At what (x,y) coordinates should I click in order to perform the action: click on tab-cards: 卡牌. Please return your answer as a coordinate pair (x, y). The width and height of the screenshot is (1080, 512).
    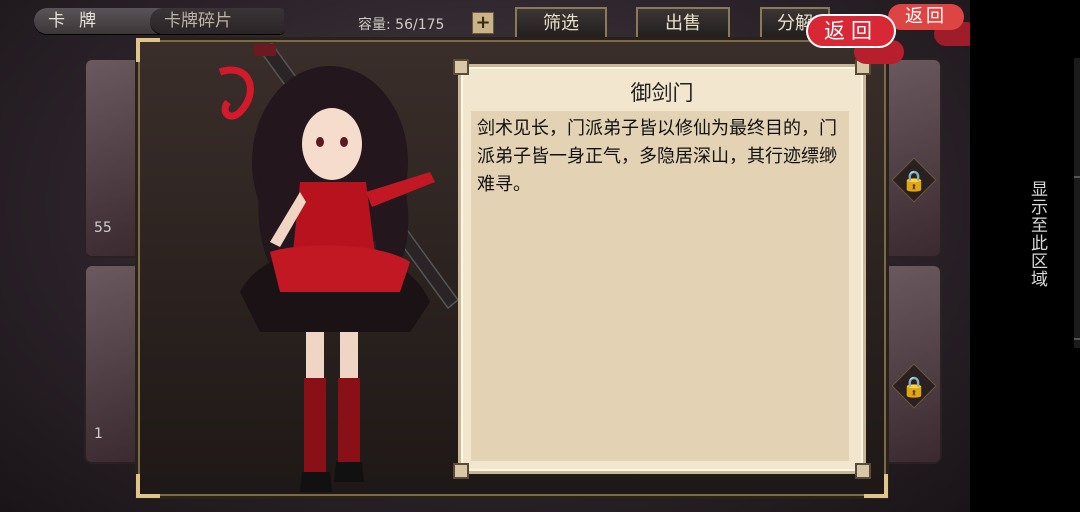
    Looking at the image, I should click on (99, 21).